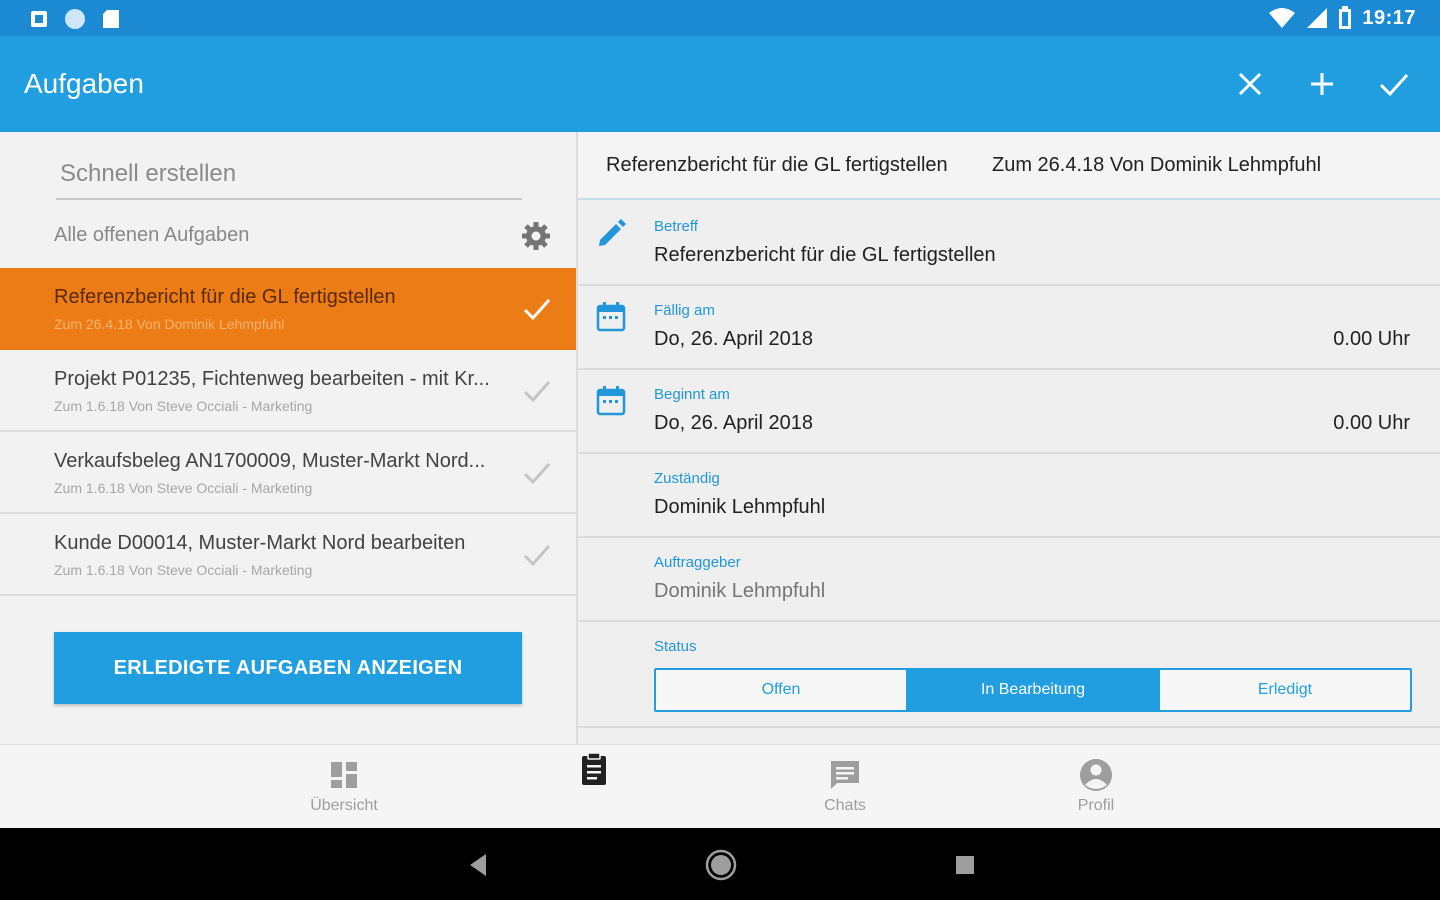 The height and width of the screenshot is (900, 1440). I want to click on detail-header-title: Referenzbericht für die GL fertigstellen, so click(777, 165).